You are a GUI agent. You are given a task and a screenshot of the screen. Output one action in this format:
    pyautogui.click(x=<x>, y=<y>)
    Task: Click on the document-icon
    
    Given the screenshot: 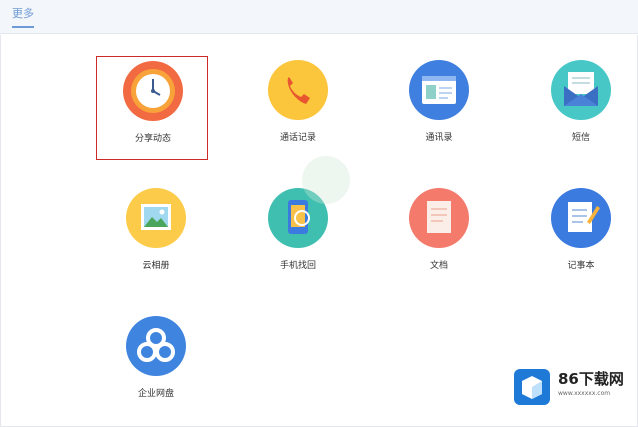 What is the action you would take?
    pyautogui.click(x=439, y=218)
    